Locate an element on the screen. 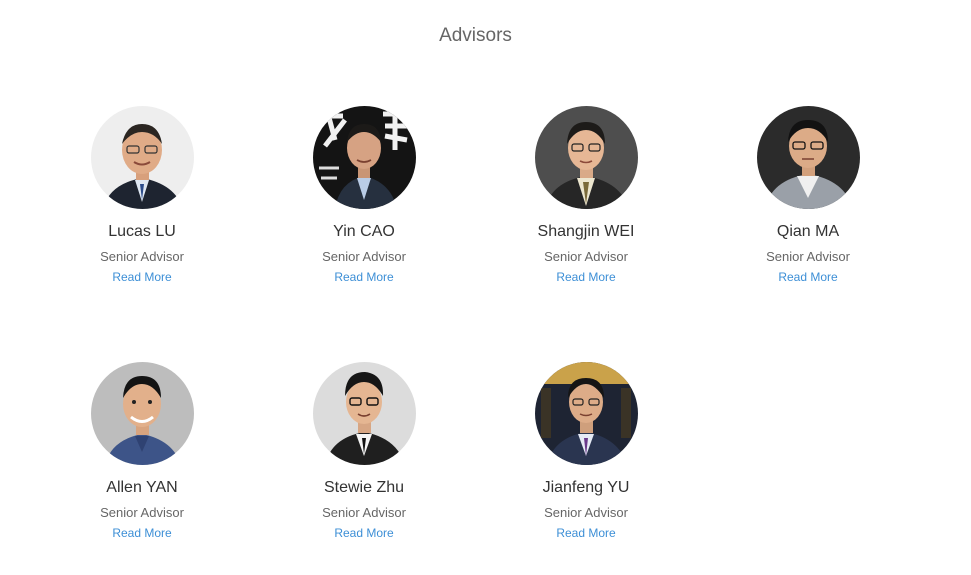  advisor-name: Stewie Zhu is located at coordinates (364, 487).